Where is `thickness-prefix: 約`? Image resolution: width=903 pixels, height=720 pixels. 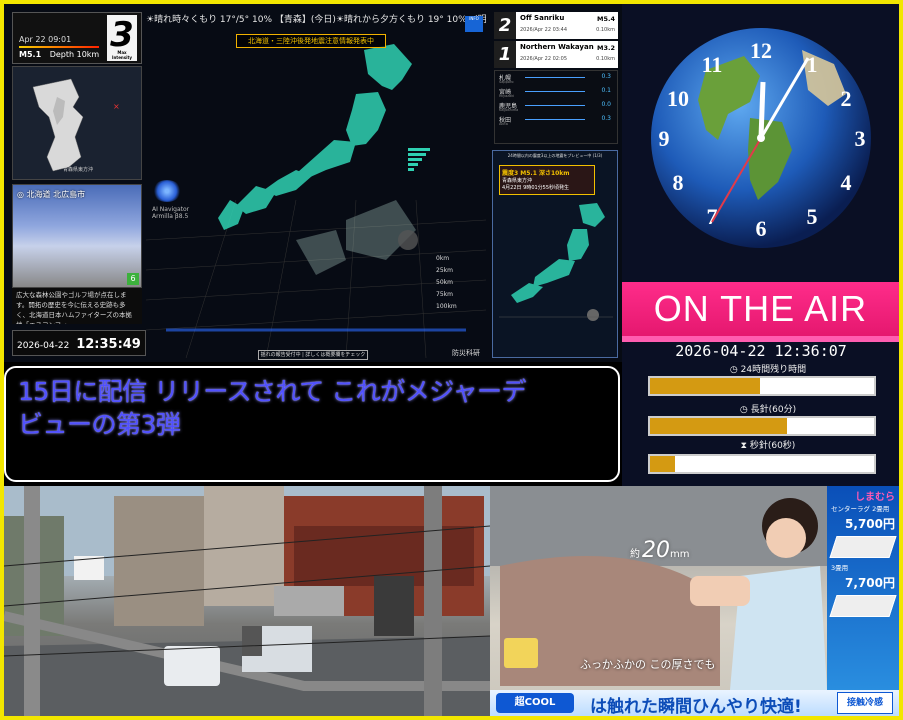
thickness-prefix: 約 is located at coordinates (635, 554).